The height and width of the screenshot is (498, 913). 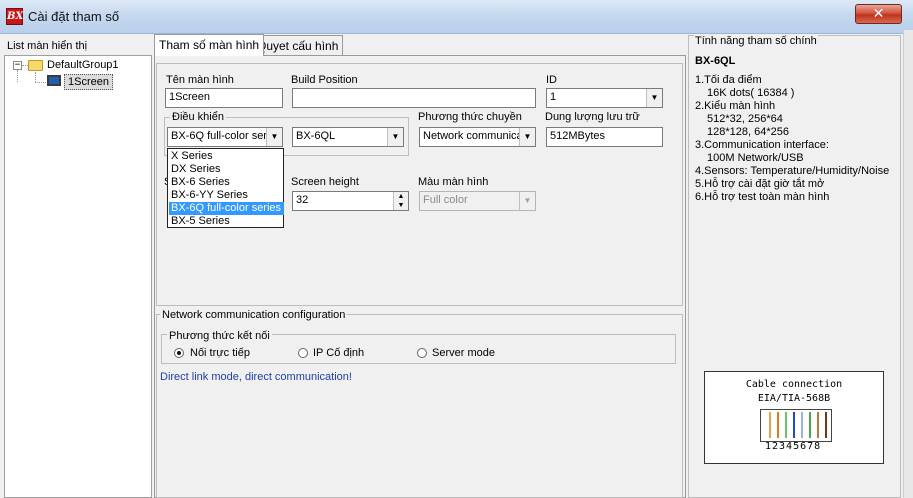 I want to click on radio-server-mode-label: Server mode, so click(x=463, y=353).